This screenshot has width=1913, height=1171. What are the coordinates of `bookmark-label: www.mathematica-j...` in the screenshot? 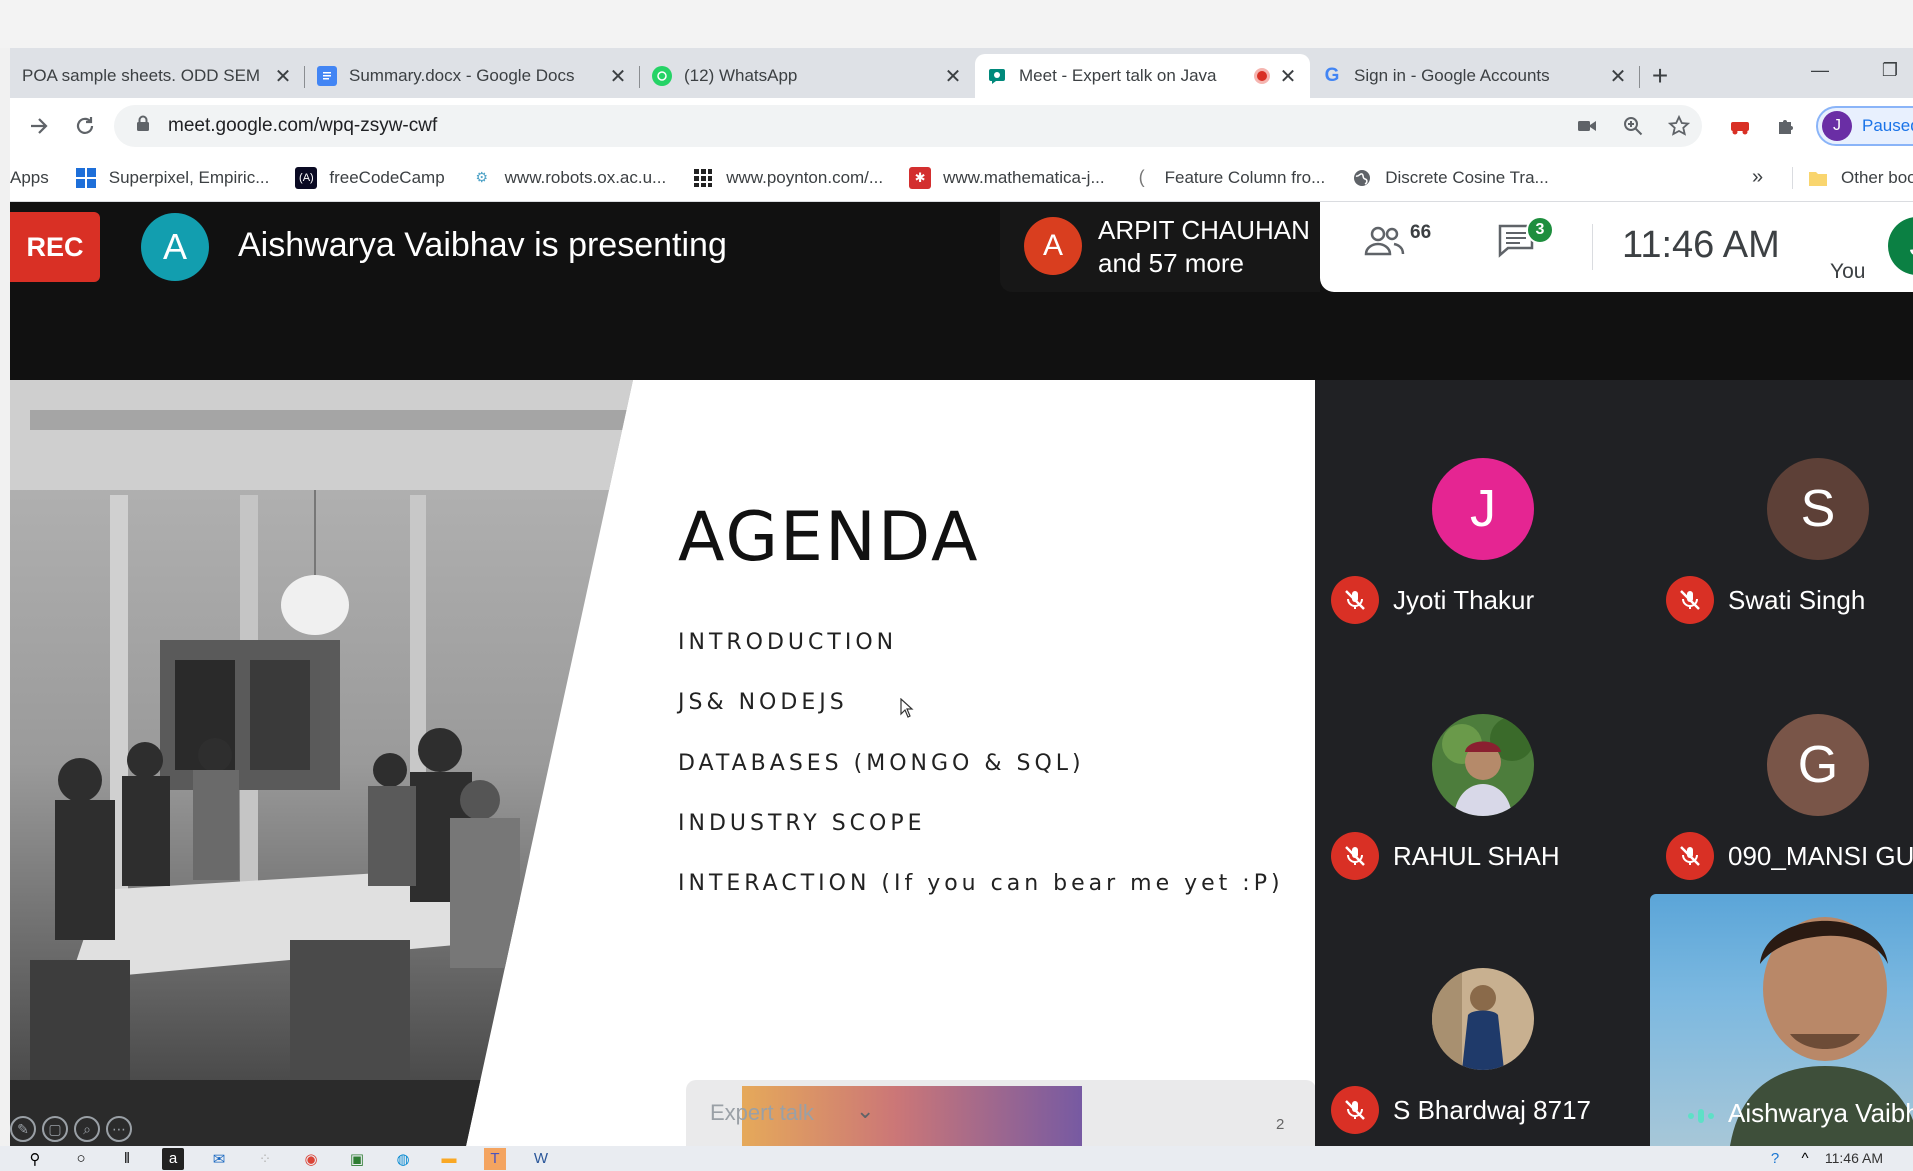 It's located at (1024, 177).